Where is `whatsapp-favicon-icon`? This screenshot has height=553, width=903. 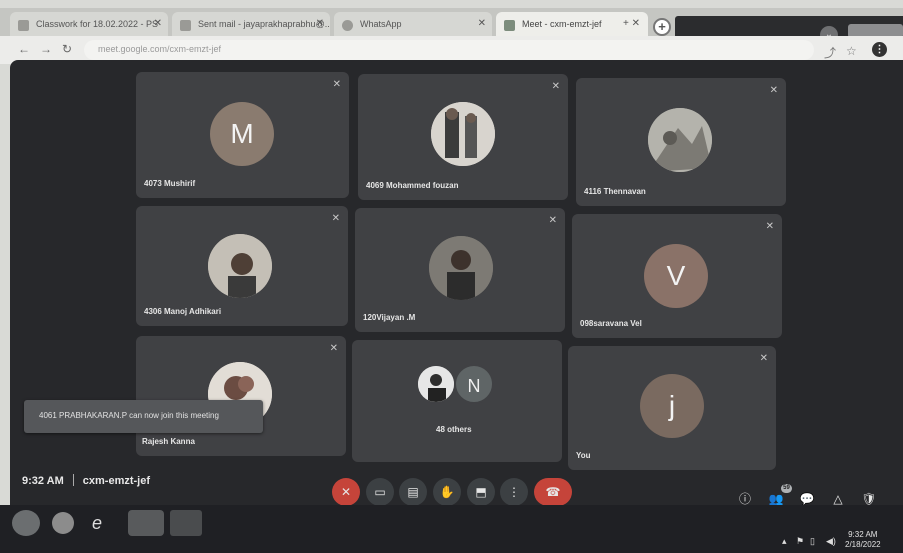 whatsapp-favicon-icon is located at coordinates (347, 25).